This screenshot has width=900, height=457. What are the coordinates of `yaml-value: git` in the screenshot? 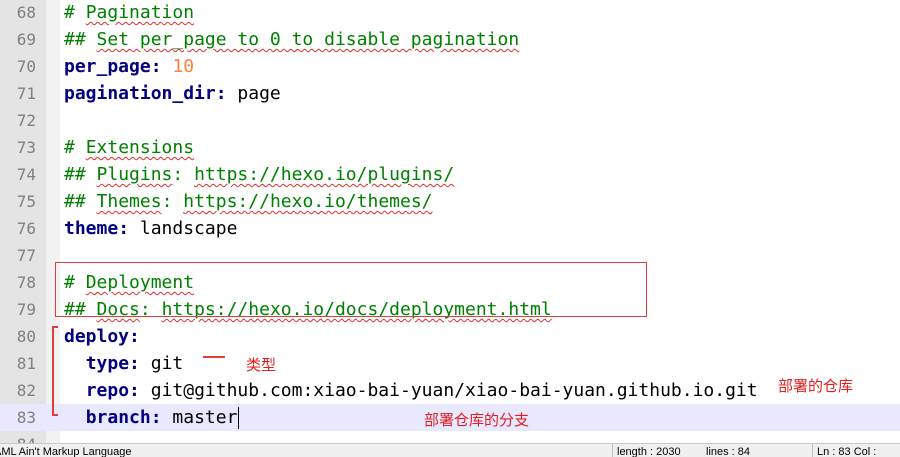 It's located at (167, 363).